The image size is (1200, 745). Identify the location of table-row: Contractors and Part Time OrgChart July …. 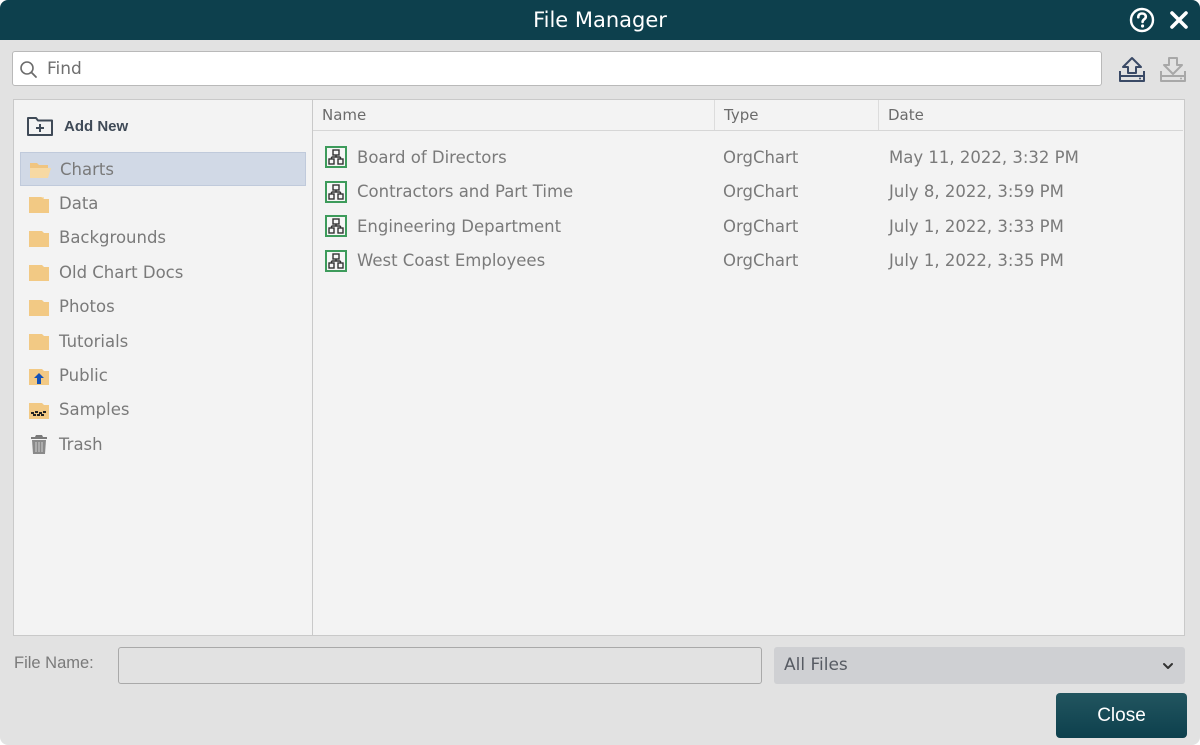
(748, 192).